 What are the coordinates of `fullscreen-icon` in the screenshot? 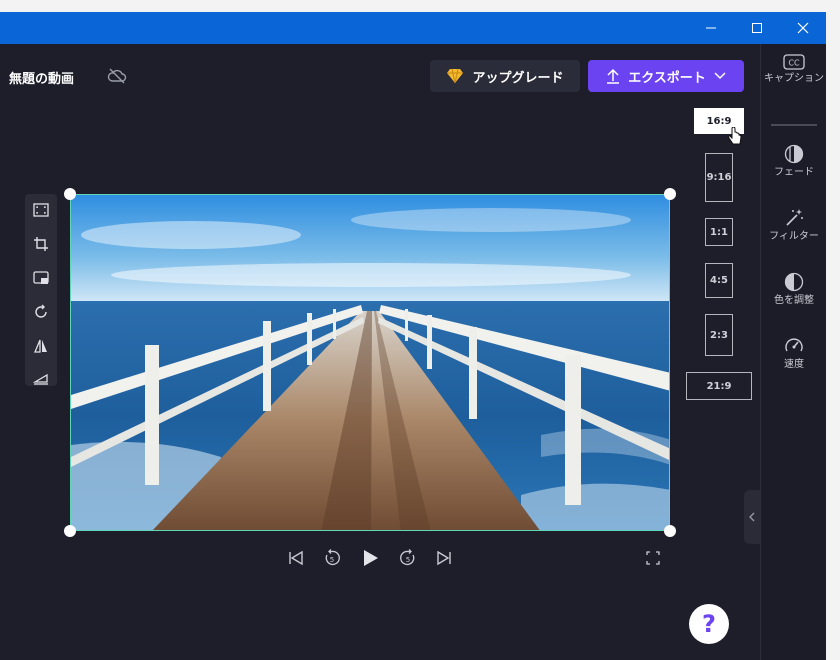 It's located at (653, 558).